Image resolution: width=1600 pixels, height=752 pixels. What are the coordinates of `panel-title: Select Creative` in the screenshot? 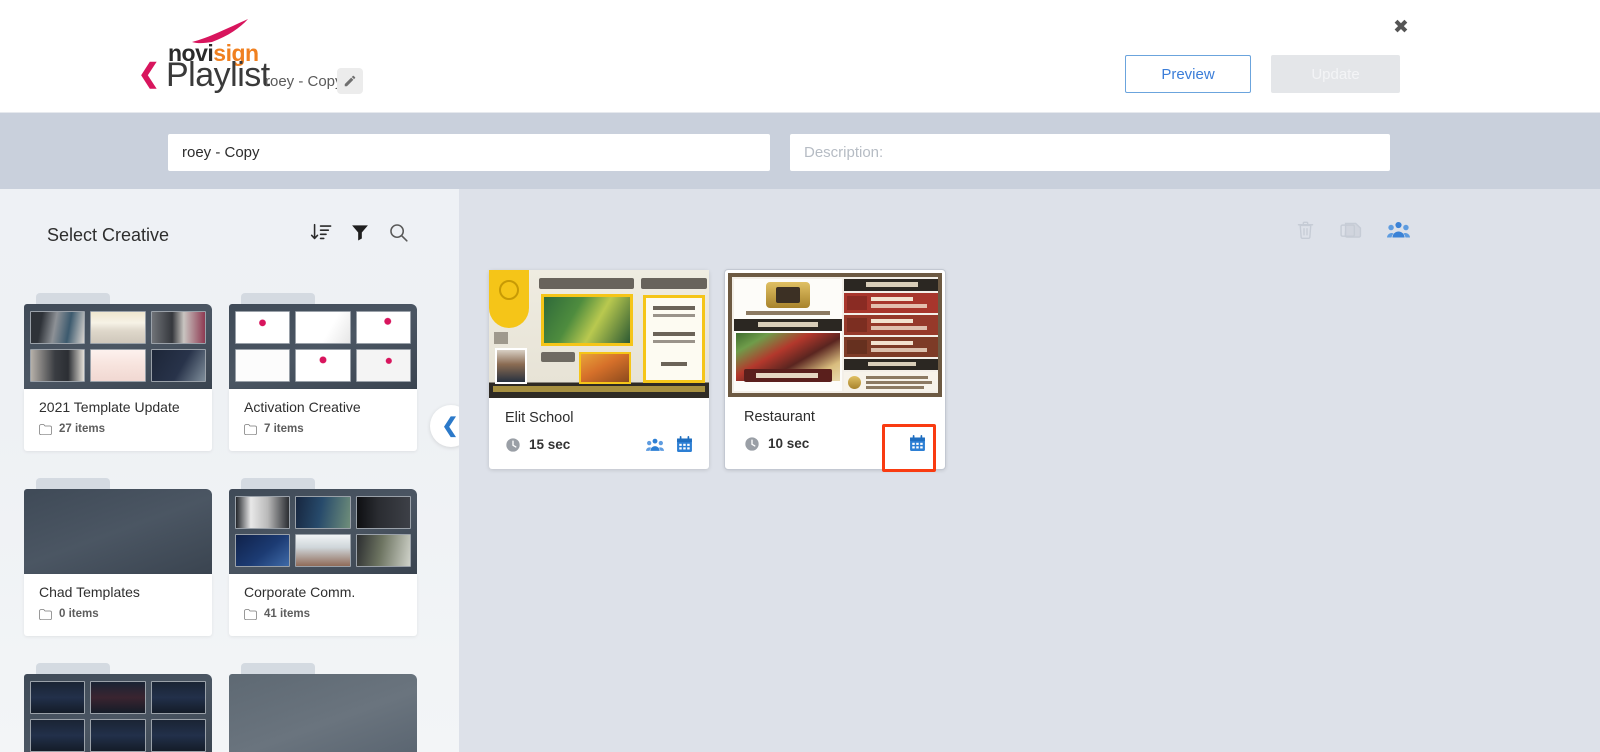 It's located at (108, 235).